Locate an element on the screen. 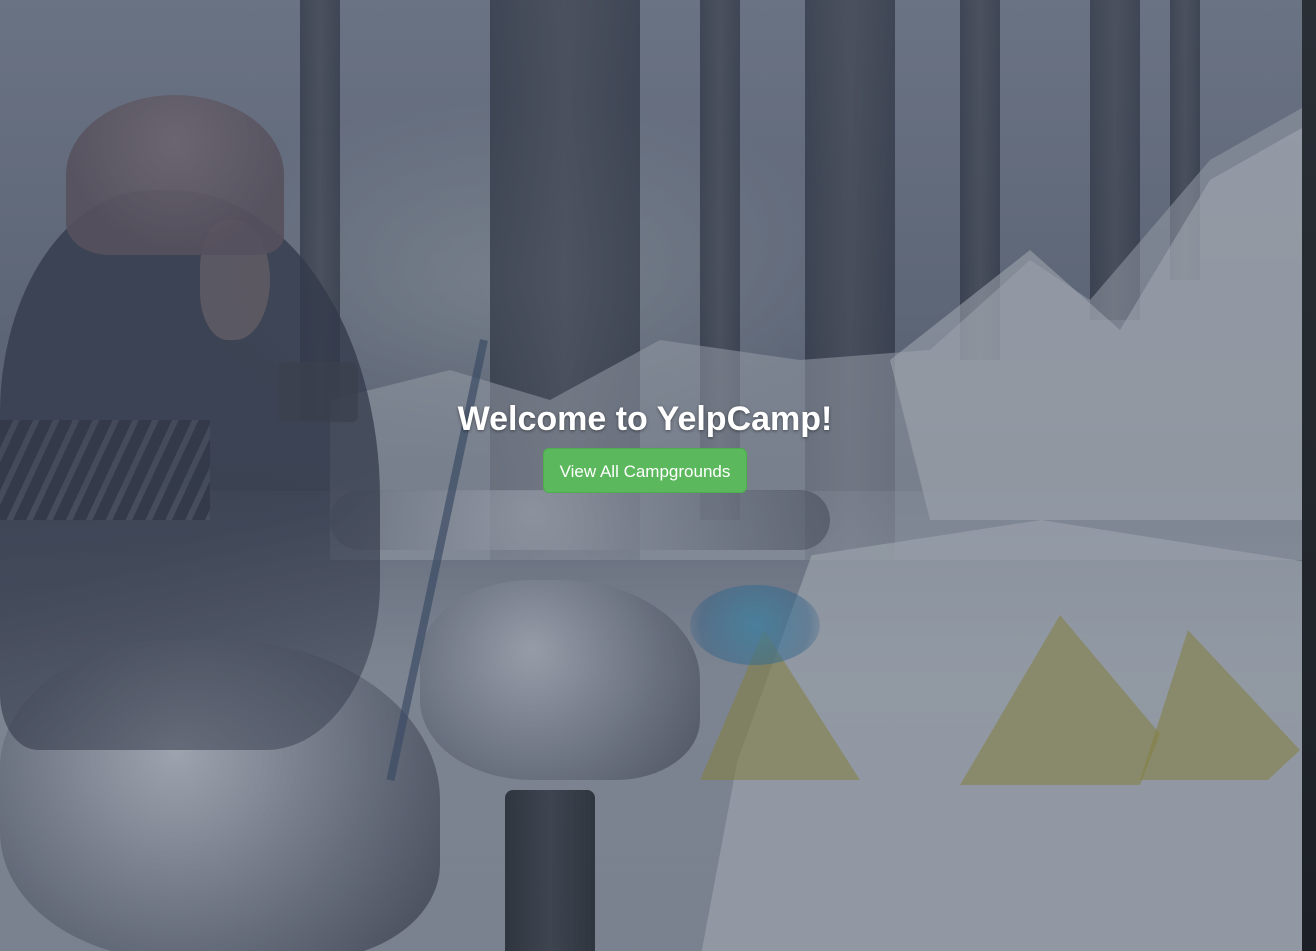 This screenshot has width=1316, height=951. view-all-campgrounds-button: View All Campgrounds is located at coordinates (645, 470).